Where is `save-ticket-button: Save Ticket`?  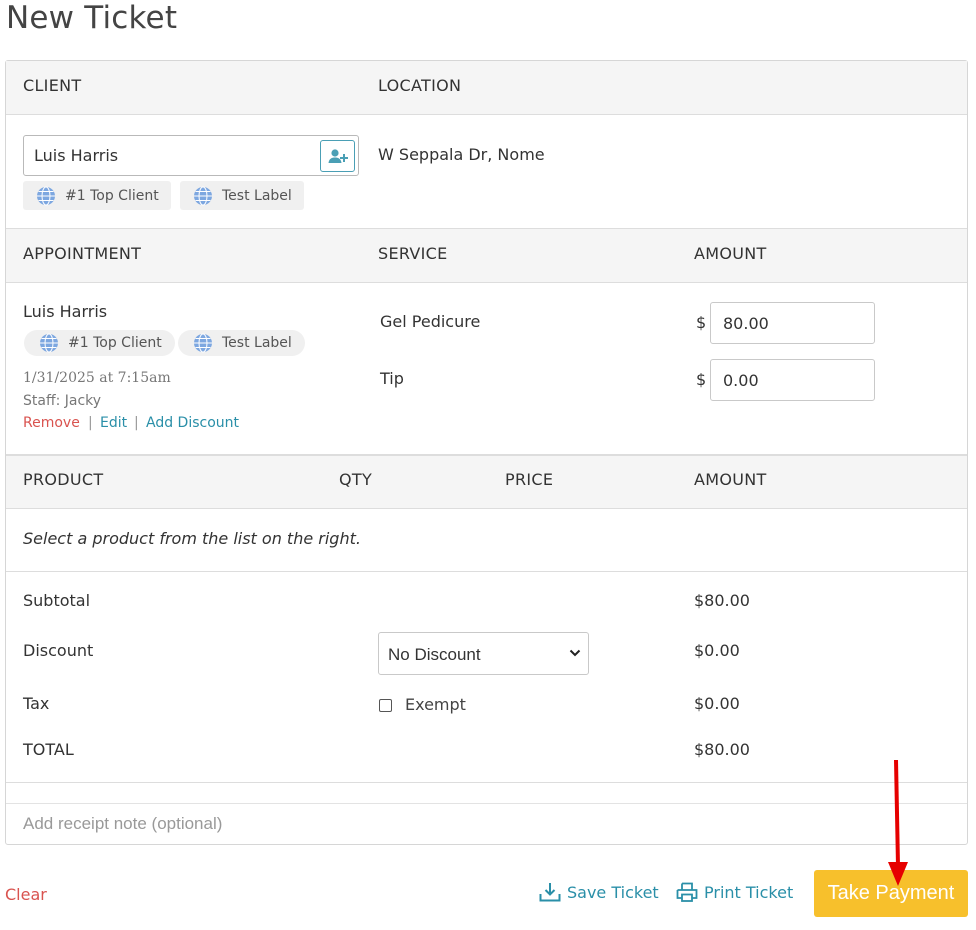
save-ticket-button: Save Ticket is located at coordinates (599, 892).